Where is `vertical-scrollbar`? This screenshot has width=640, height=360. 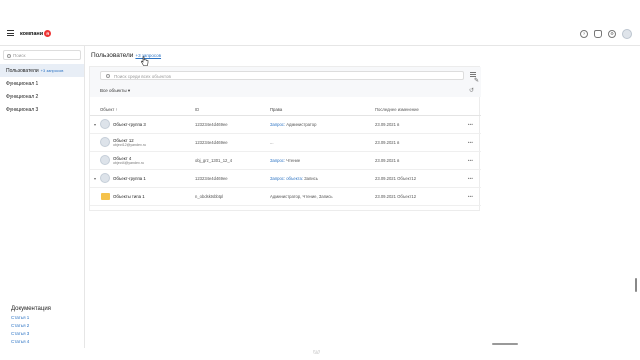 vertical-scrollbar is located at coordinates (636, 285).